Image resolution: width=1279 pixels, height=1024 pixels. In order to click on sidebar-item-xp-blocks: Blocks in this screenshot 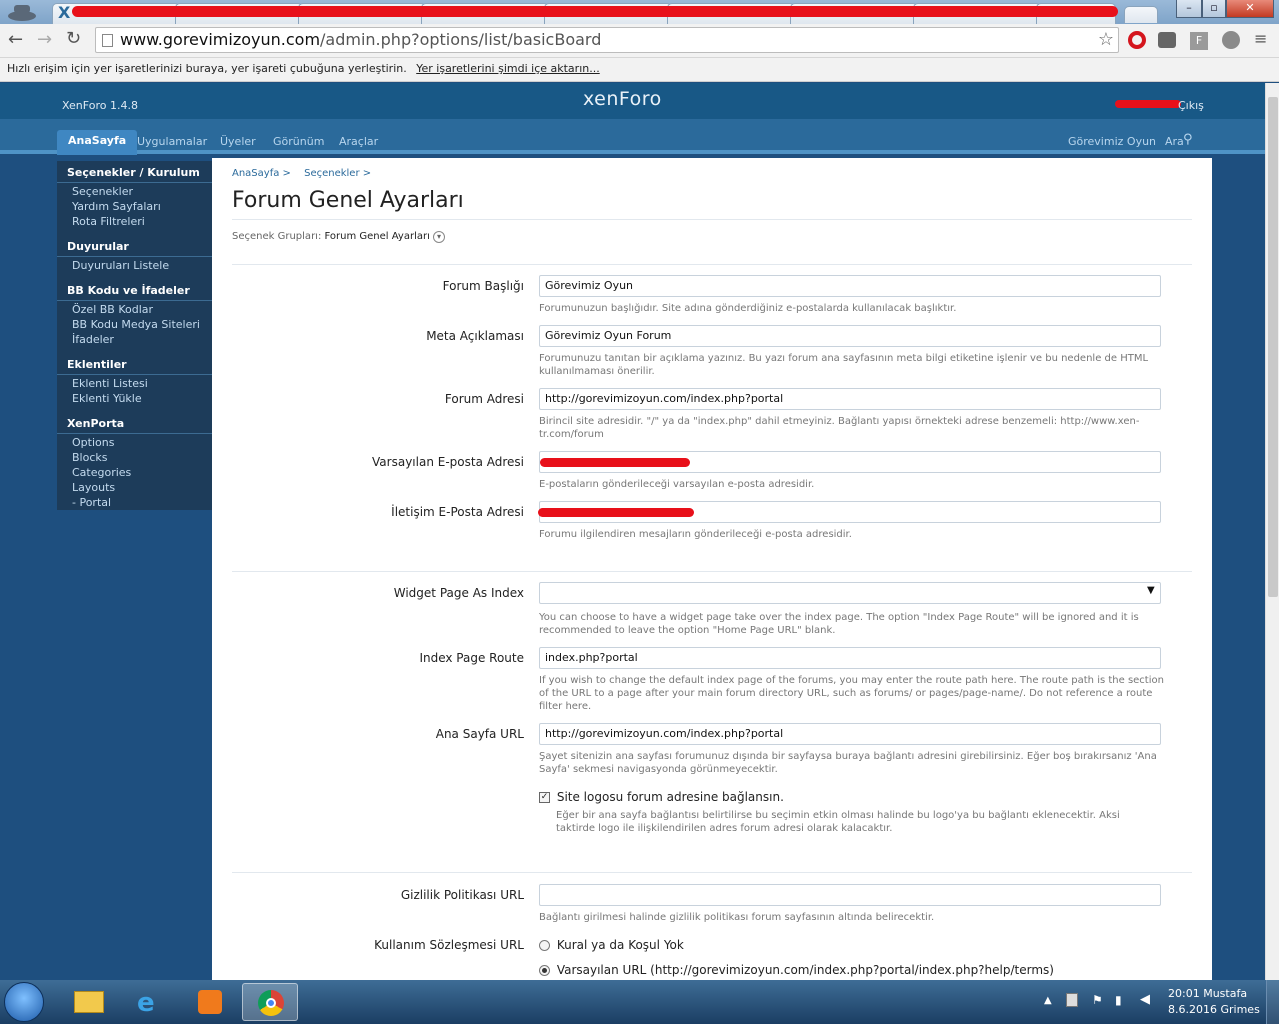, I will do `click(134, 457)`.